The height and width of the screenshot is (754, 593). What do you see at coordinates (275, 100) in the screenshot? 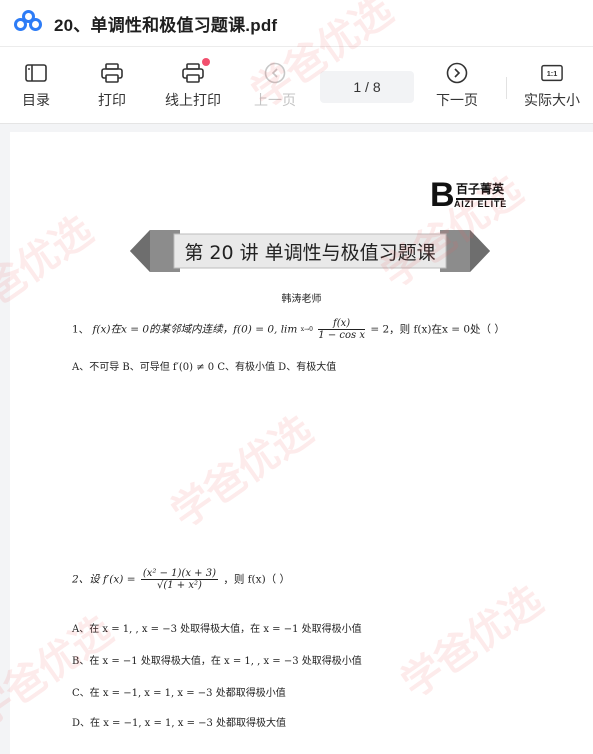
I see `prev-page-label: 上一页` at bounding box center [275, 100].